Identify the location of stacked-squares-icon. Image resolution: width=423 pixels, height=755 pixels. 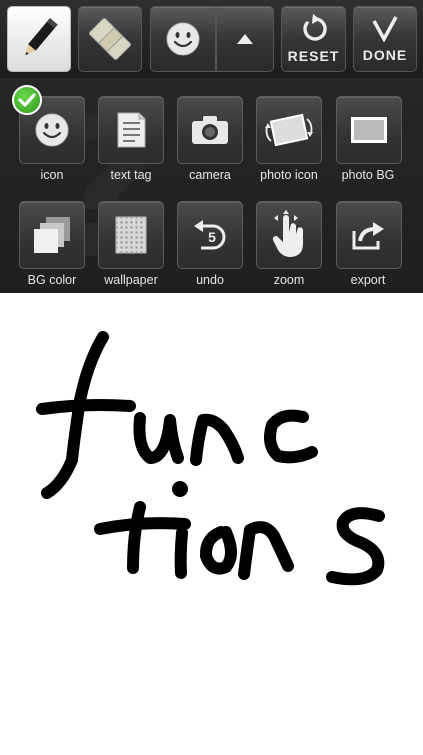
(52, 235).